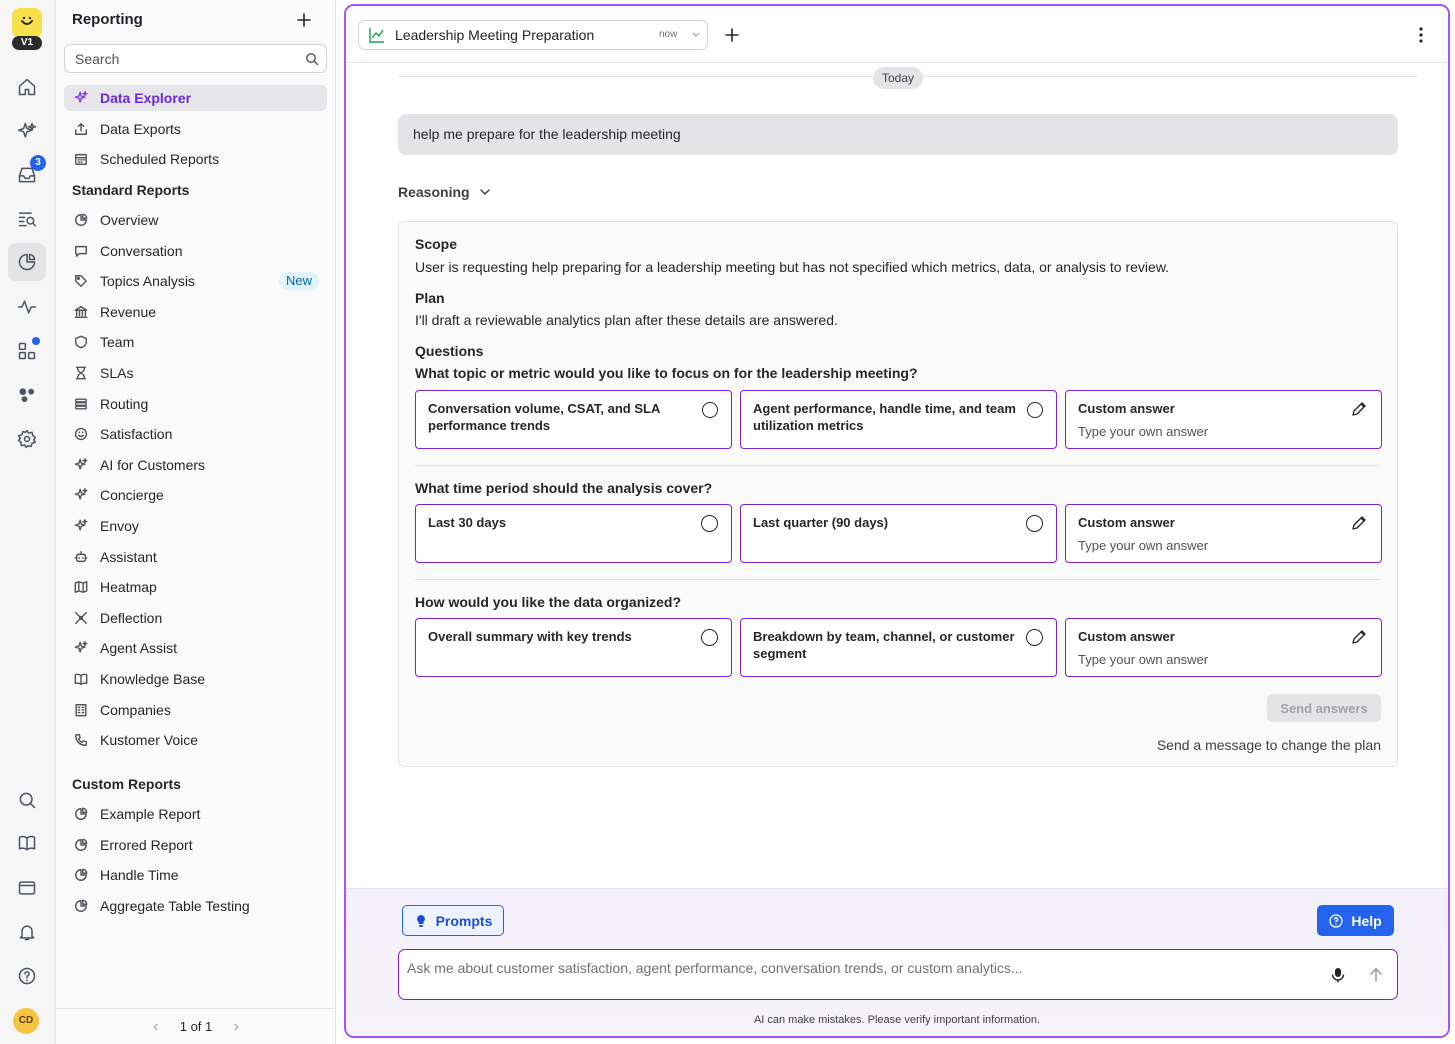  I want to click on sidebar-item-label: Deflection, so click(131, 617).